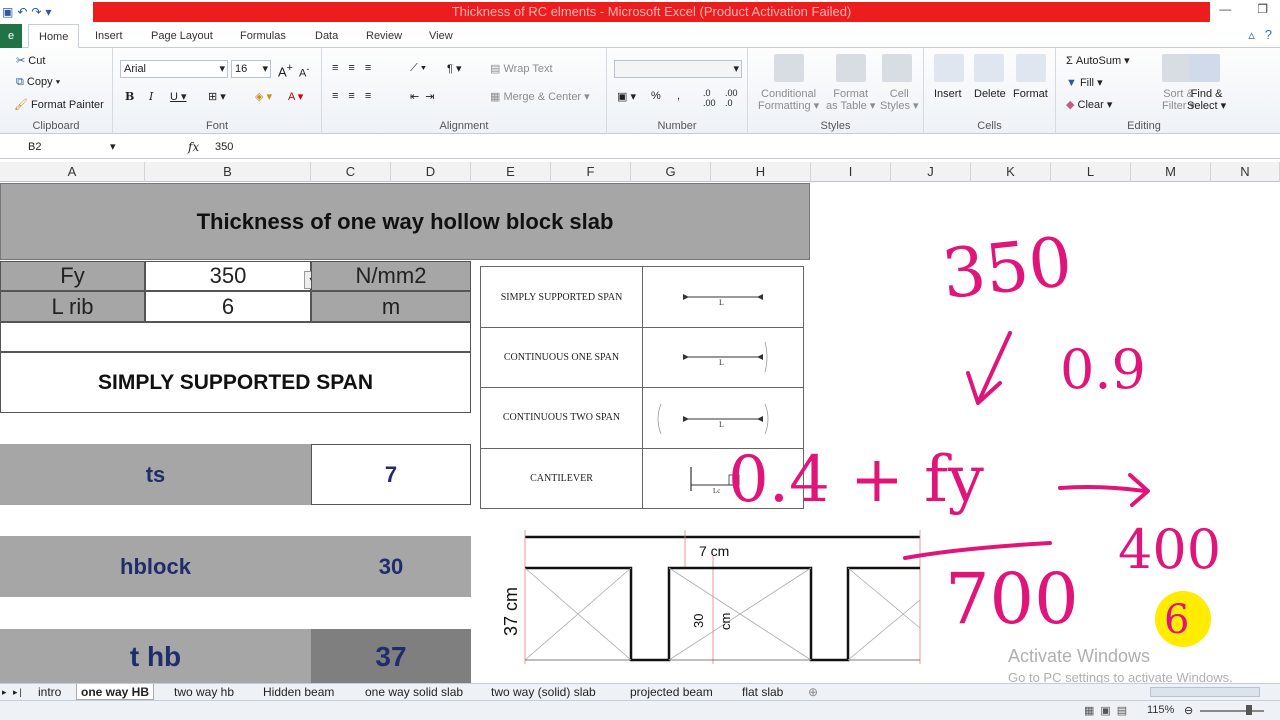 The image size is (1280, 720). Describe the element at coordinates (1205, 68) in the screenshot. I see `binoculars-icon` at that location.